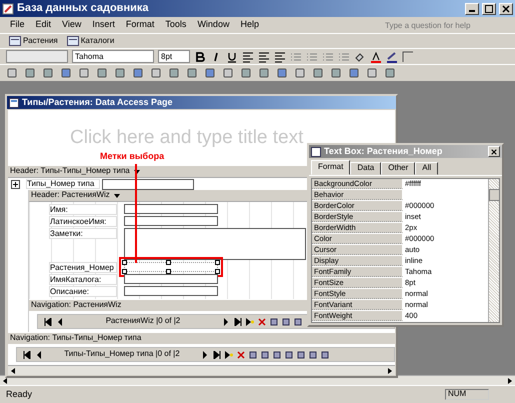 This screenshot has height=403, width=515. Describe the element at coordinates (37, 56) in the screenshot. I see `object-combo` at that location.